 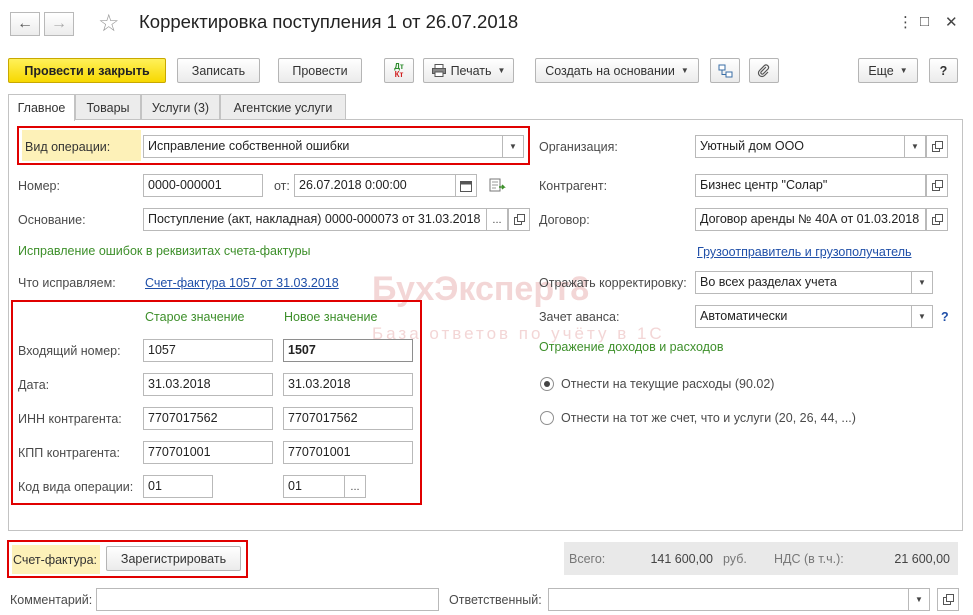 What do you see at coordinates (681, 559) in the screenshot?
I see `total-value: 141 600,00` at bounding box center [681, 559].